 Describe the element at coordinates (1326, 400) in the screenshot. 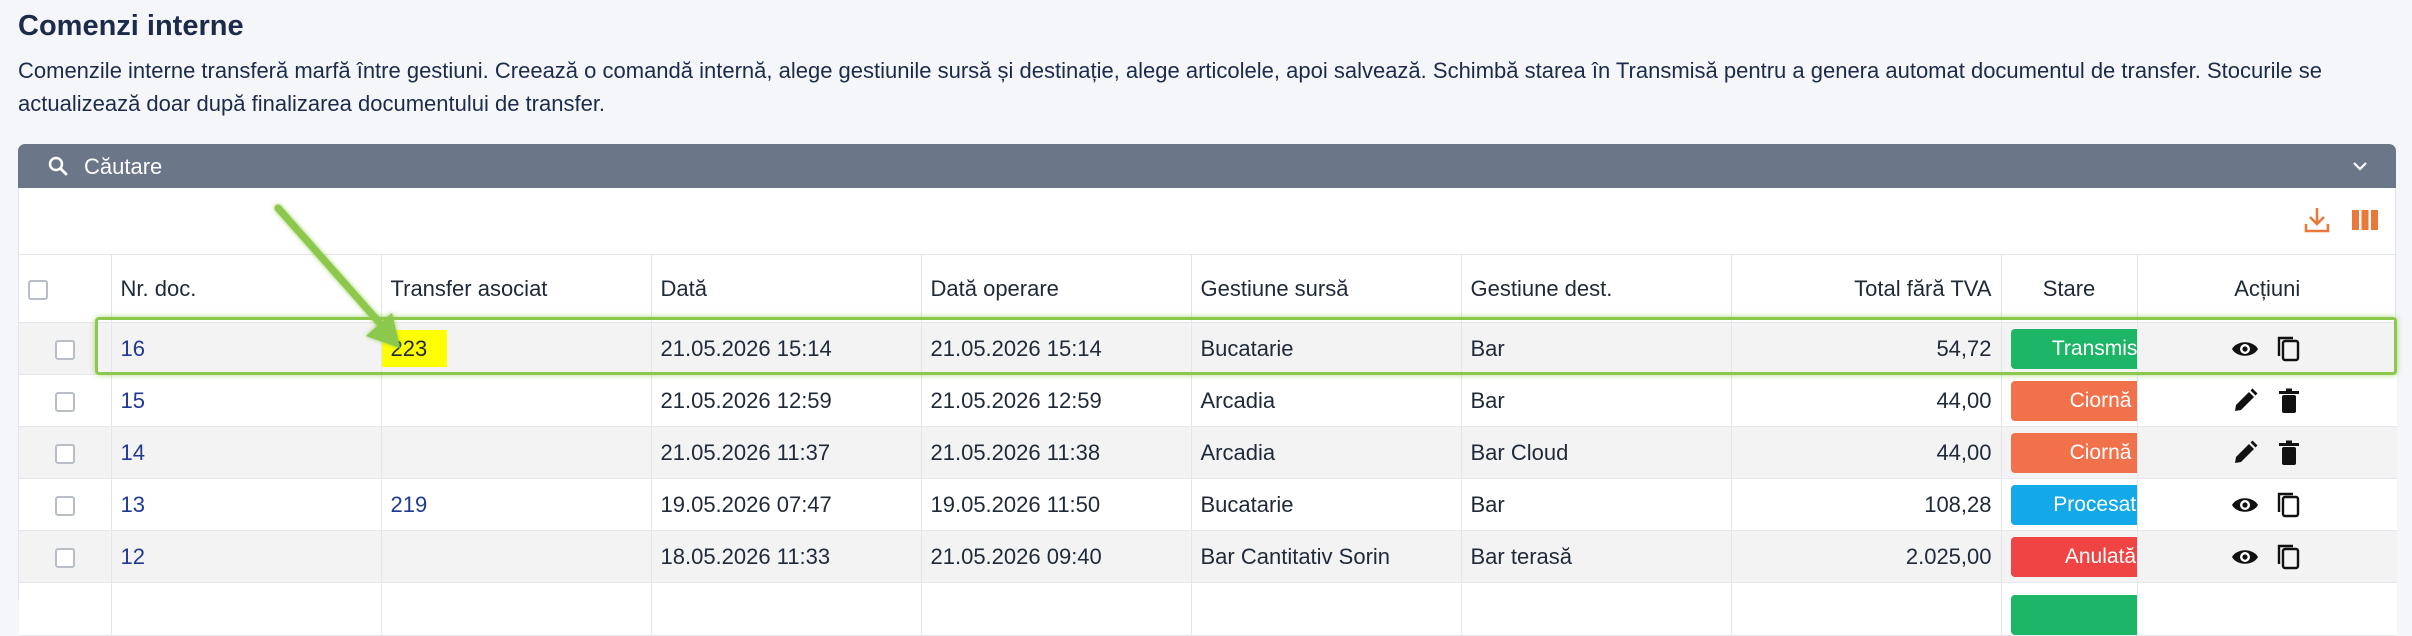

I see `cell-sursa: Arcadia` at that location.